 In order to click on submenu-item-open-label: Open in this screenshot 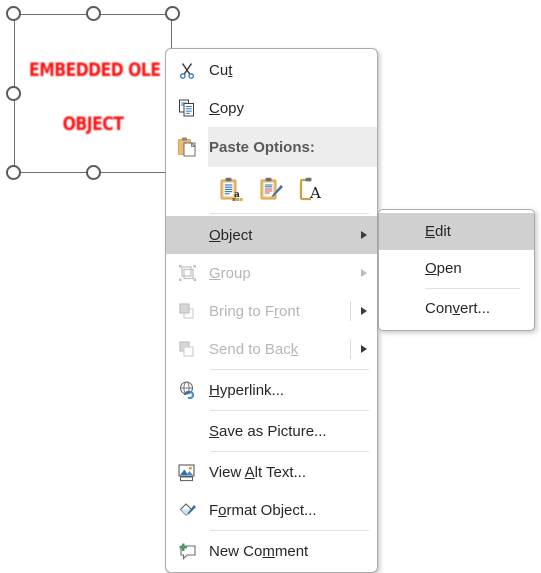, I will do `click(443, 268)`.